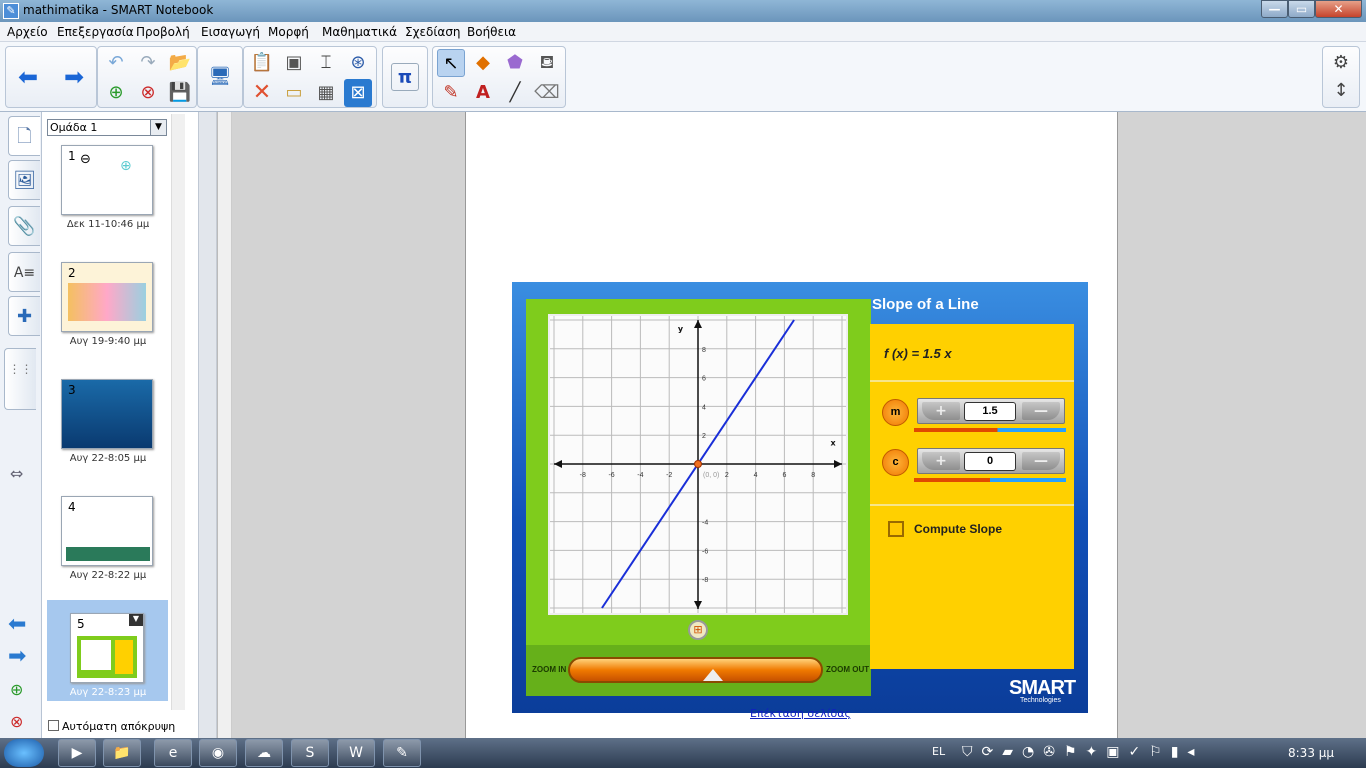 Image resolution: width=1366 pixels, height=768 pixels. Describe the element at coordinates (180, 93) in the screenshot. I see `save-icon: 💾` at that location.